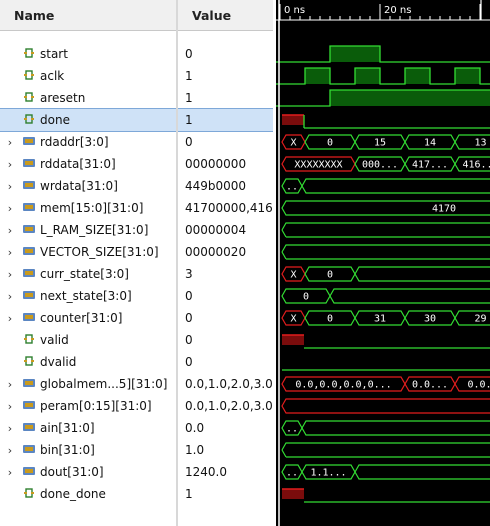 Image resolution: width=490 pixels, height=526 pixels. What do you see at coordinates (79, 186) in the screenshot?
I see `signal-name: wrdata[31:0]` at bounding box center [79, 186].